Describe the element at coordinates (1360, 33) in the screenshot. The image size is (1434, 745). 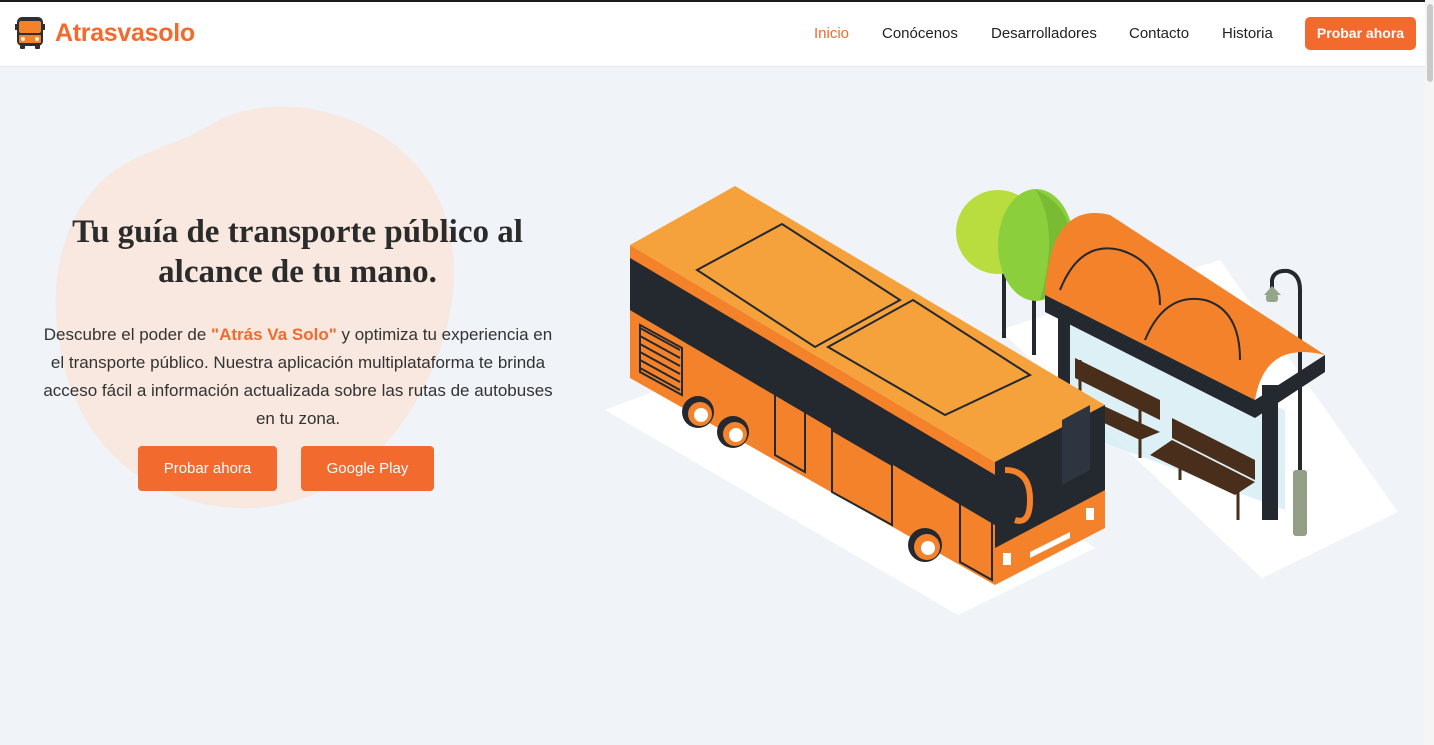
I see `nav-try-now-button: Probar ahora` at that location.